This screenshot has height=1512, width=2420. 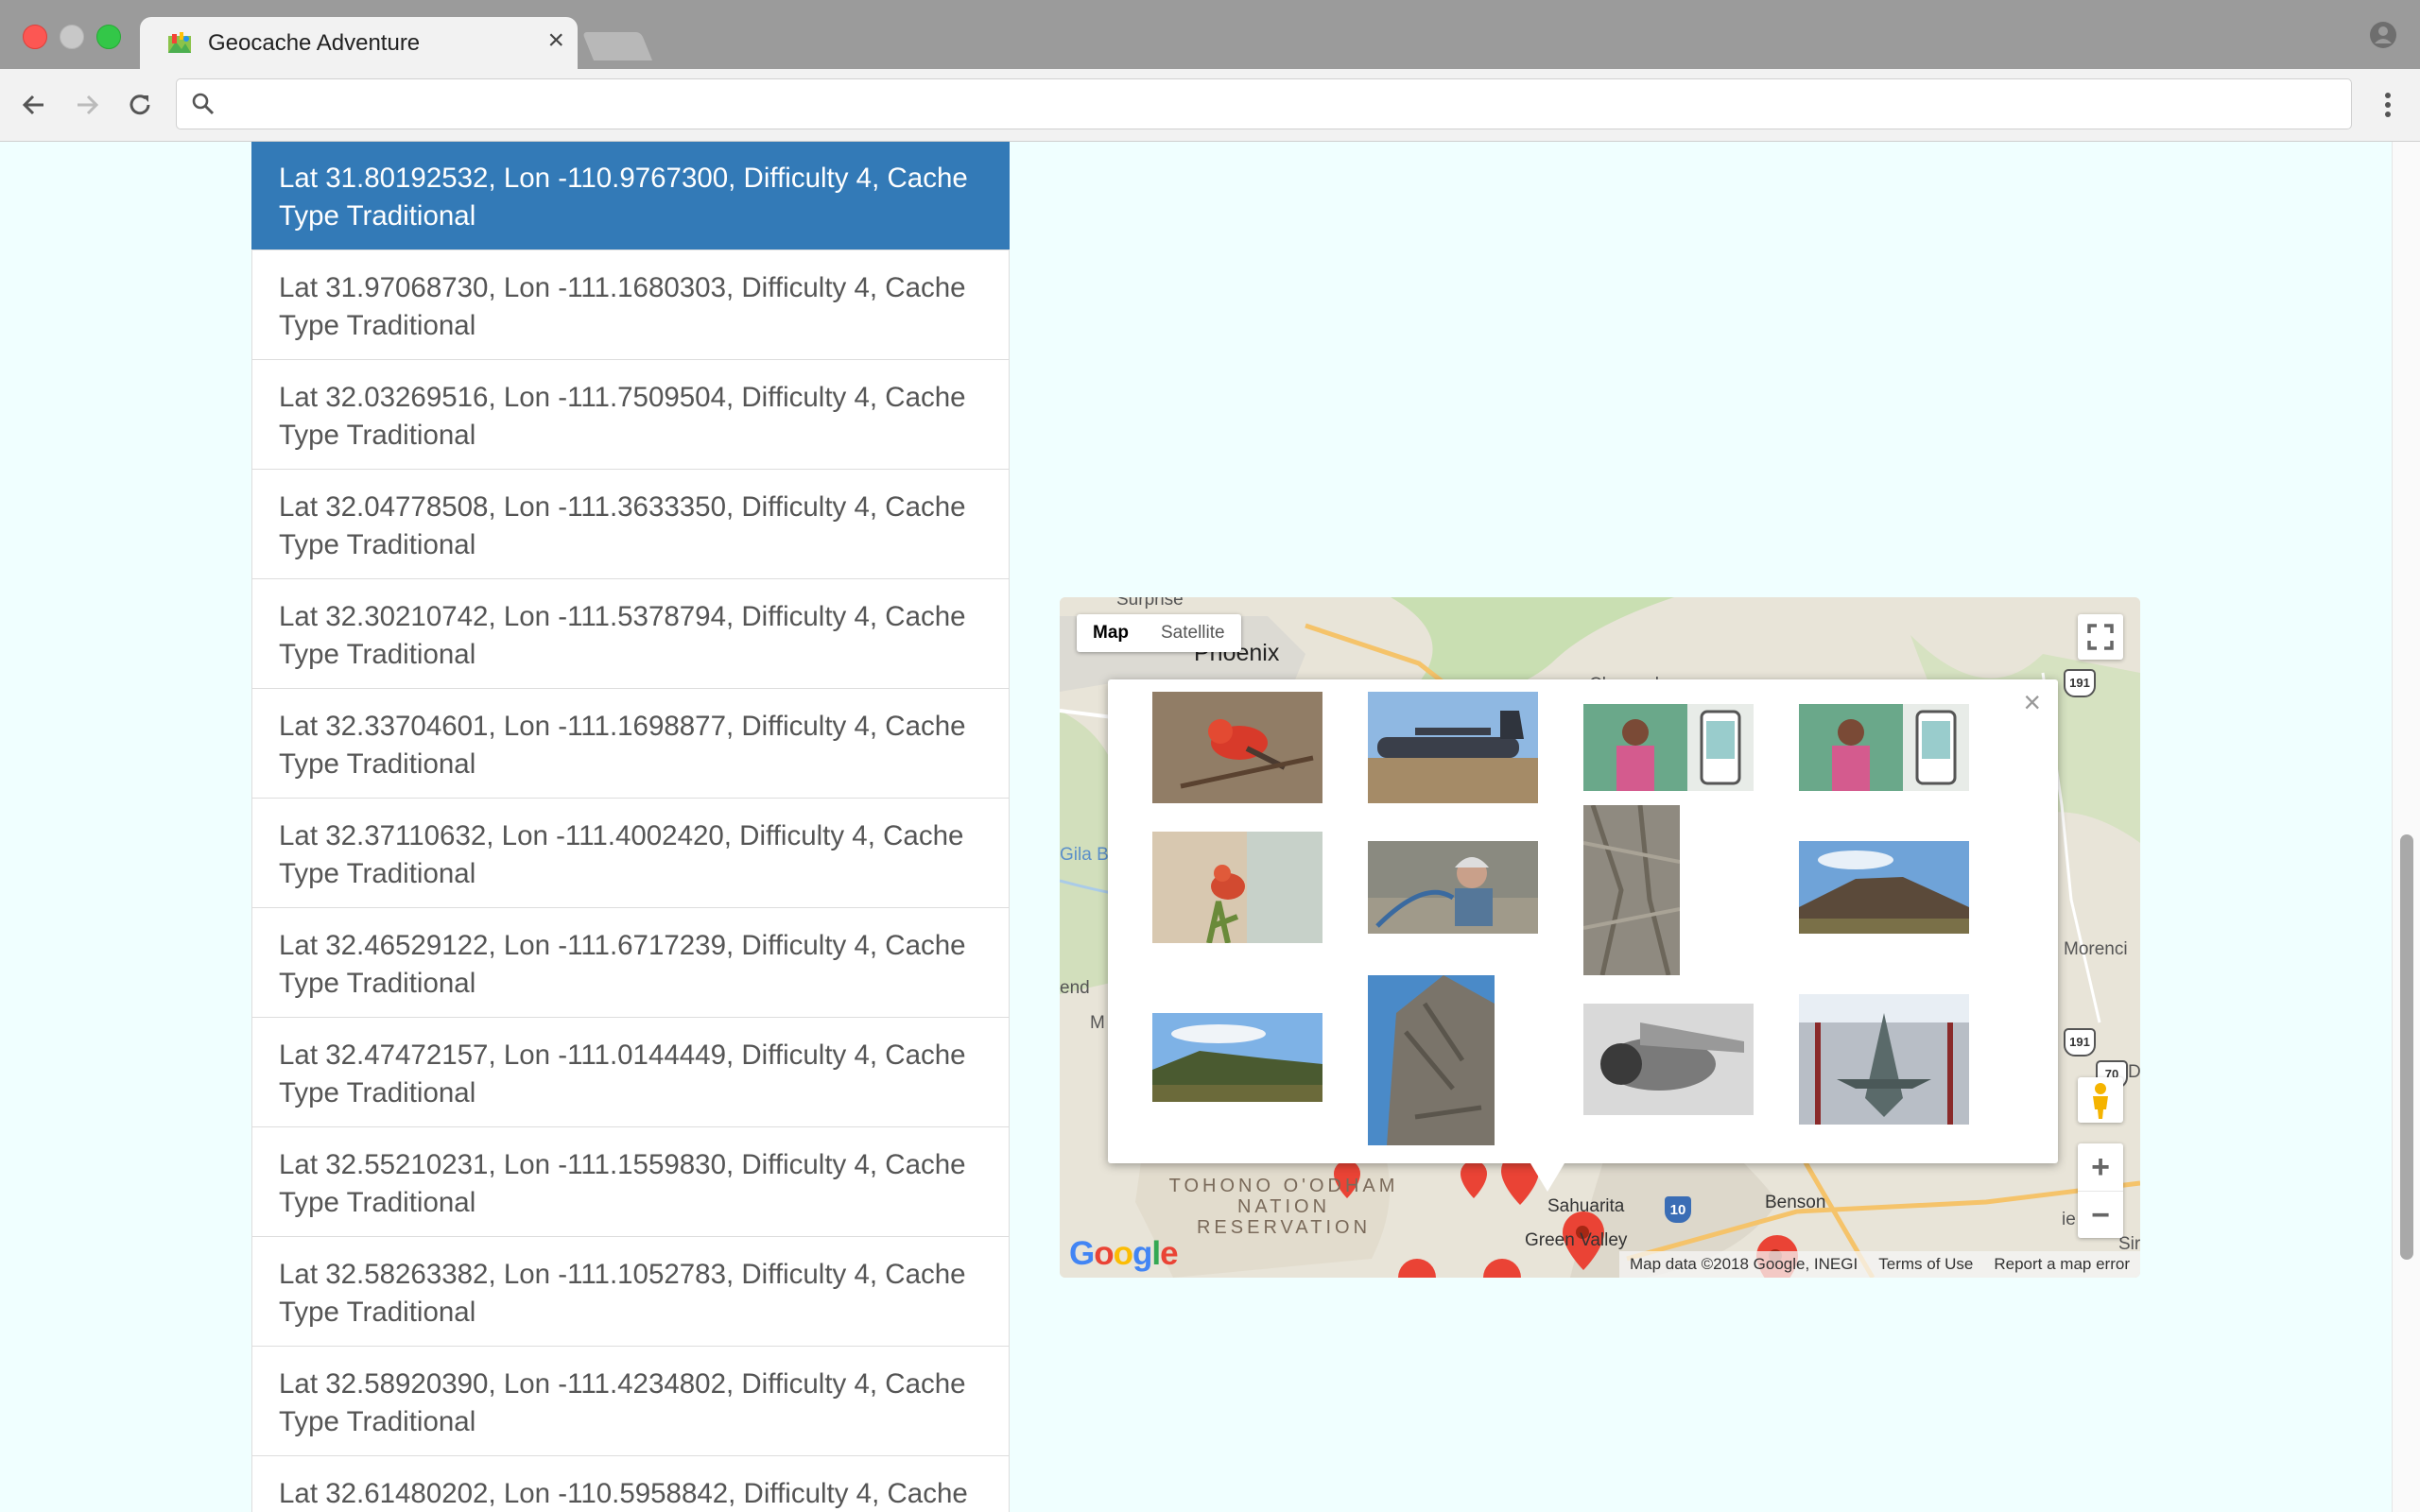 I want to click on browser-toolbar, so click(x=1210, y=105).